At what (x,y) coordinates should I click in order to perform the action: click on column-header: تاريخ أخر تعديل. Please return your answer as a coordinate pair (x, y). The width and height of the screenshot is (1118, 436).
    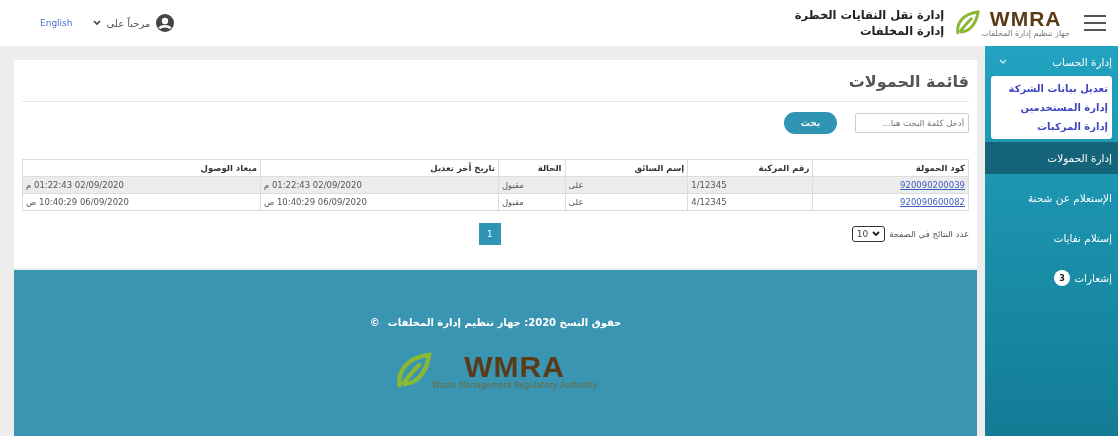
    Looking at the image, I should click on (379, 168).